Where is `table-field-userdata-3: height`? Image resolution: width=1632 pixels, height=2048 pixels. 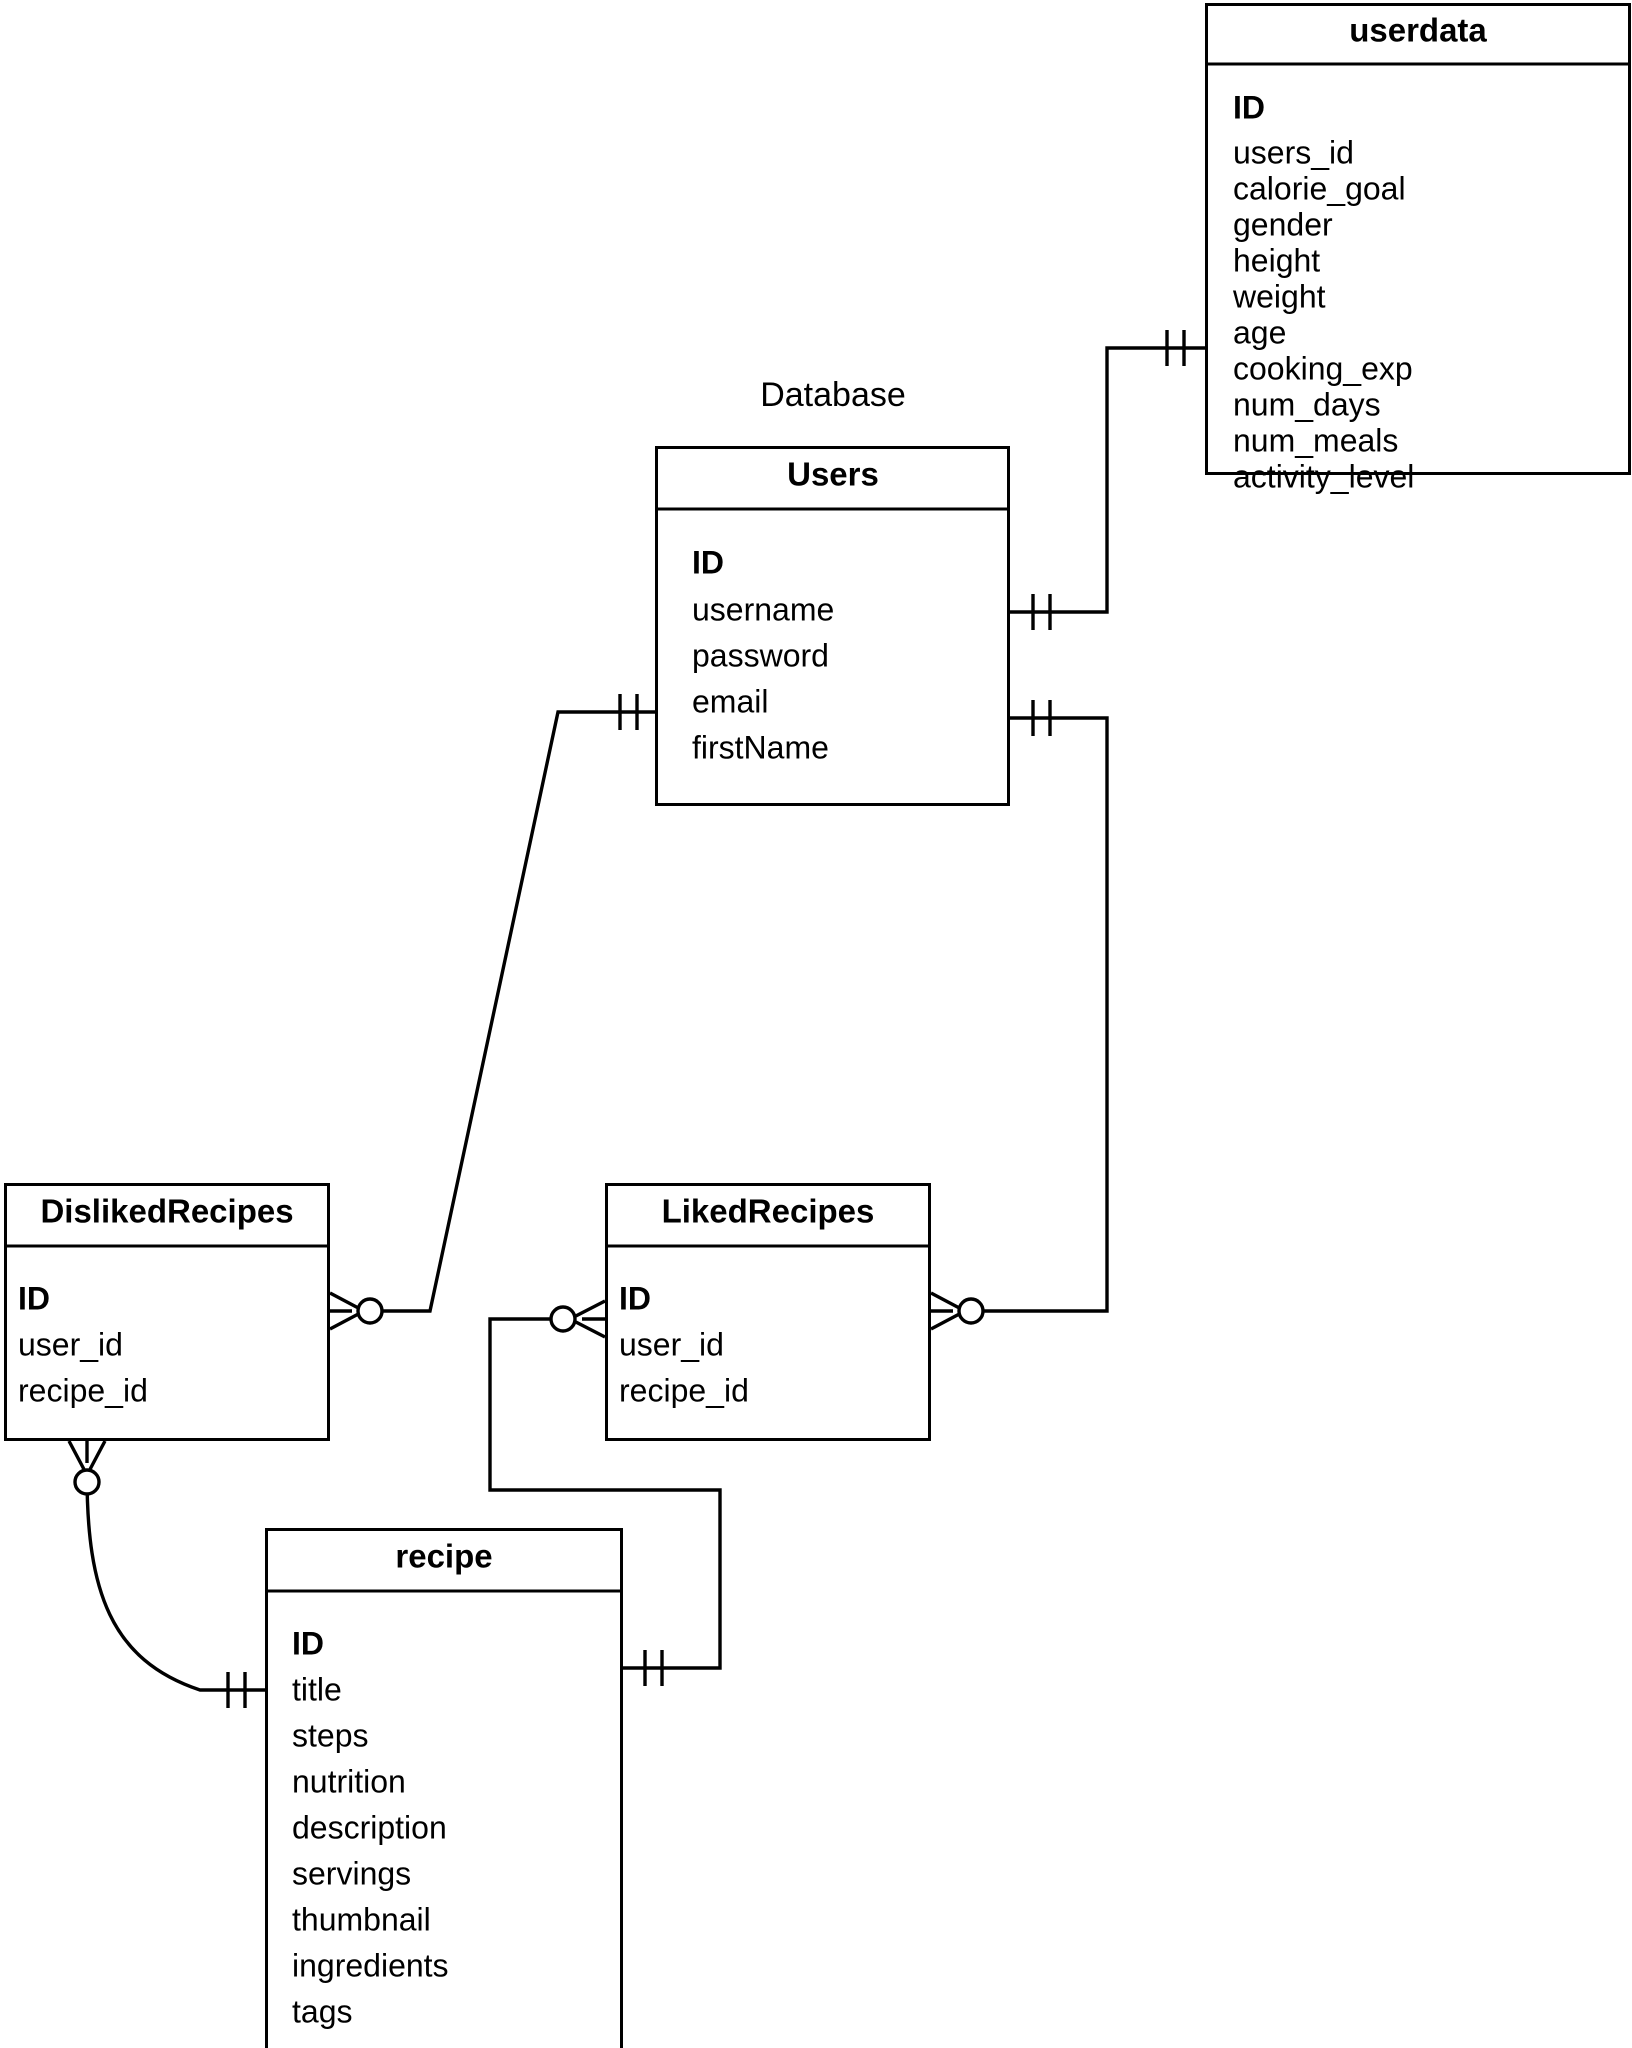
table-field-userdata-3: height is located at coordinates (1276, 260).